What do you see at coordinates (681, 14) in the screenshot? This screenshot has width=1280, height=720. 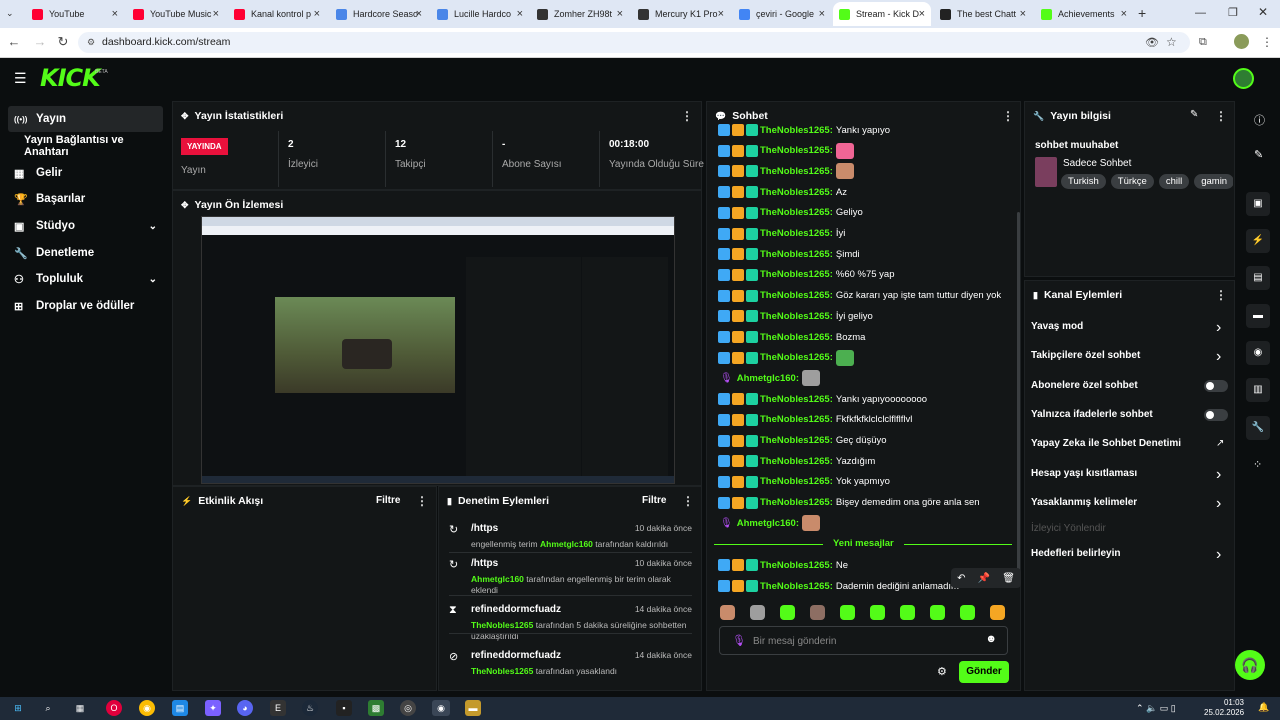 I see `browser-tab: Mercury K1 Pro ×` at bounding box center [681, 14].